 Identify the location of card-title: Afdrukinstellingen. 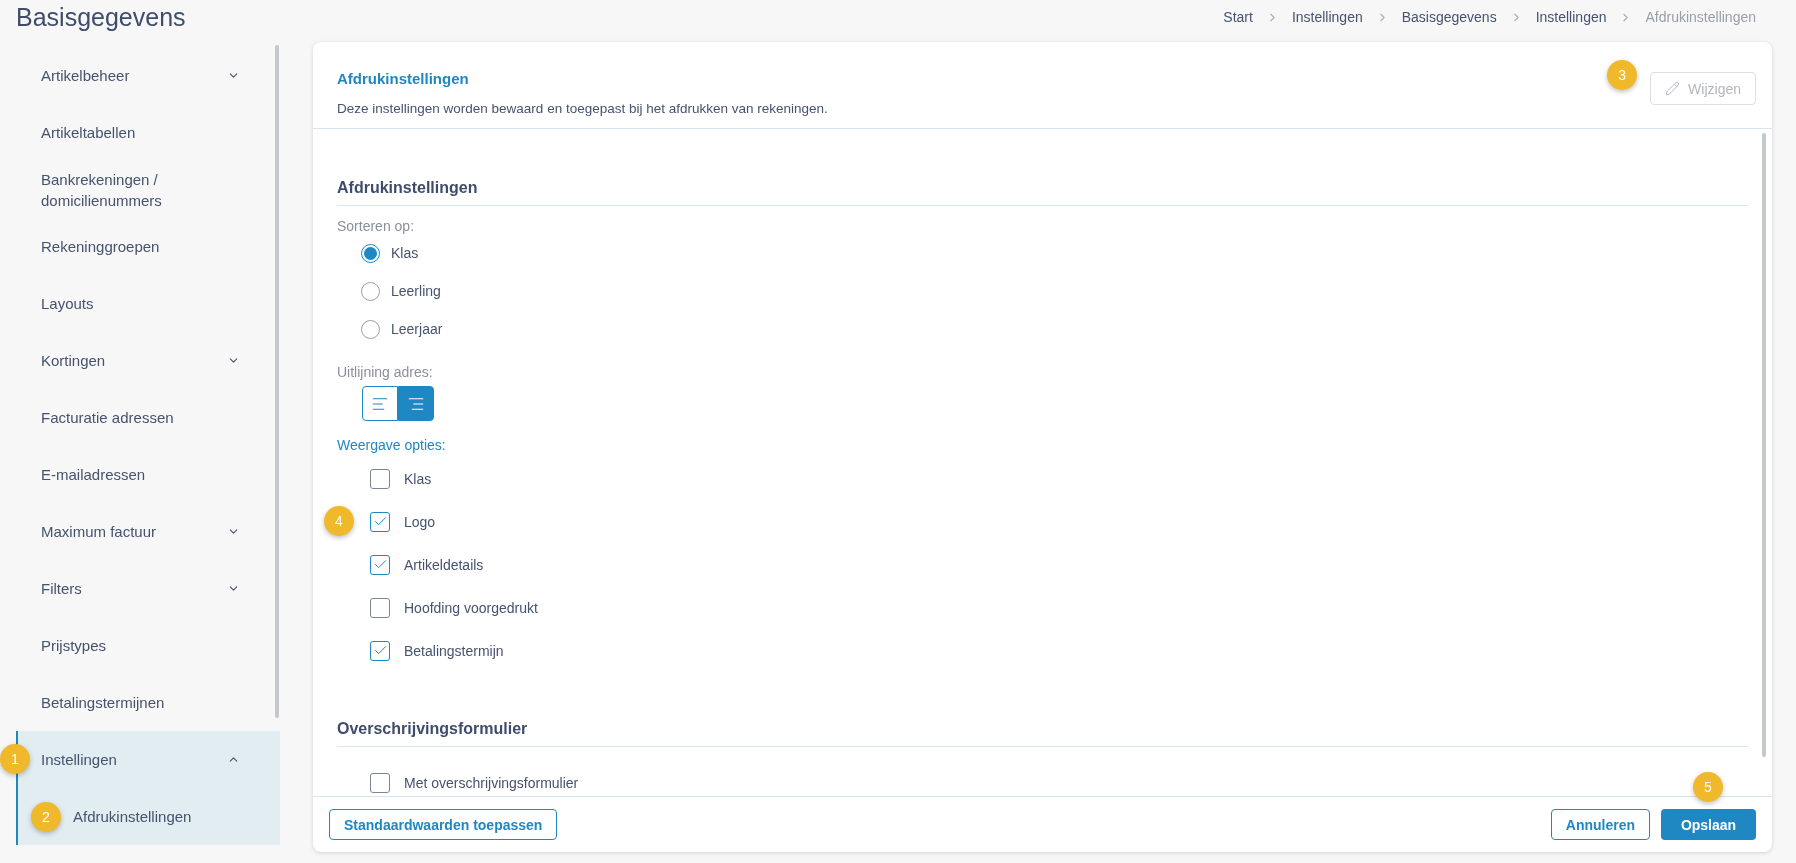
(403, 78).